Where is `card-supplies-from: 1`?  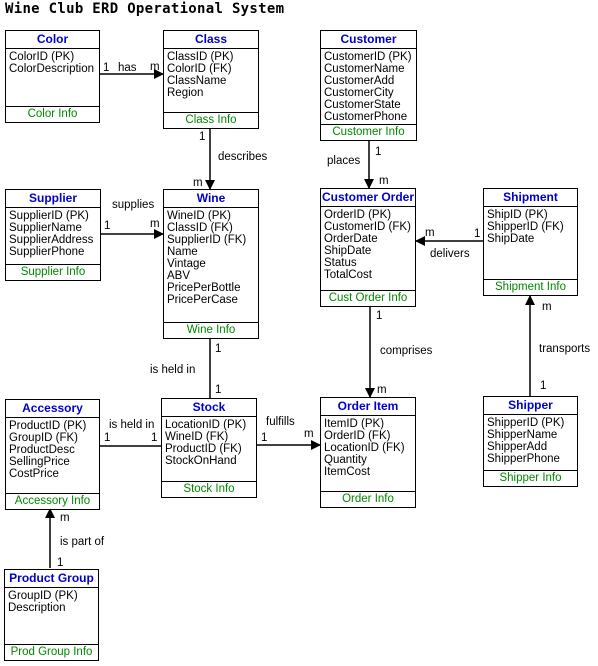 card-supplies-from: 1 is located at coordinates (107, 226).